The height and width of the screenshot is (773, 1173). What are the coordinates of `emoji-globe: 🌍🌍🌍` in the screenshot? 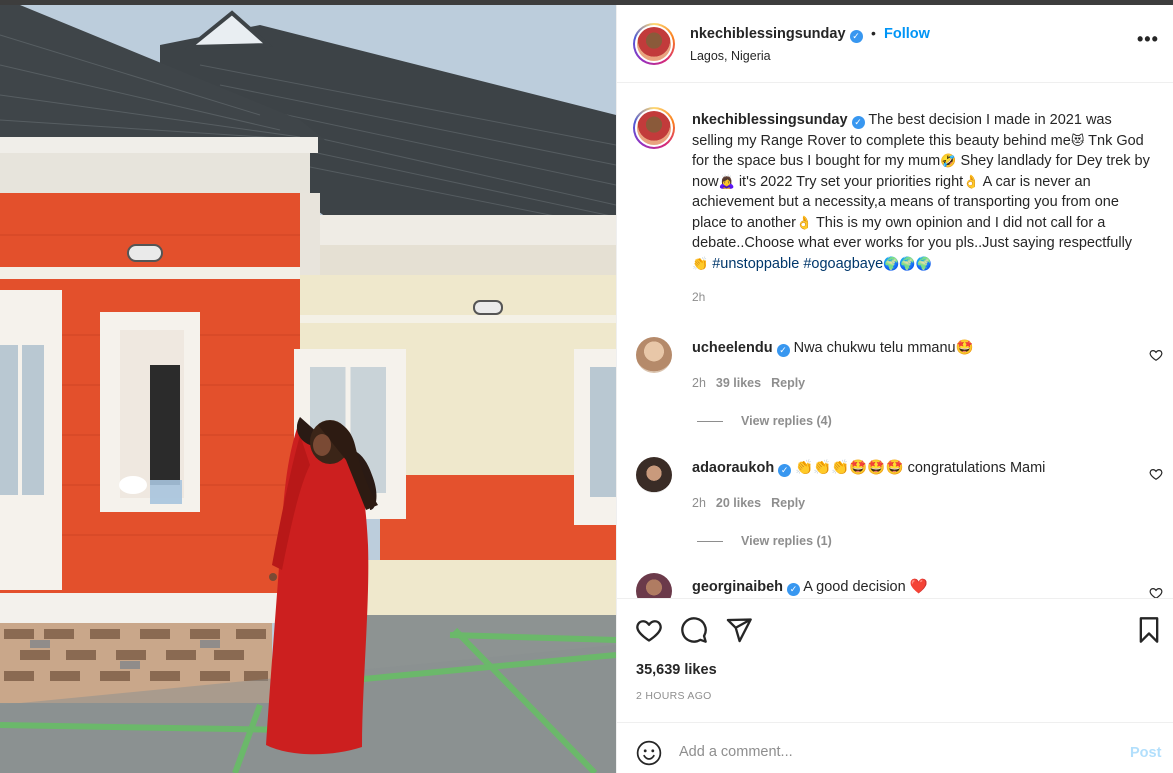 It's located at (907, 263).